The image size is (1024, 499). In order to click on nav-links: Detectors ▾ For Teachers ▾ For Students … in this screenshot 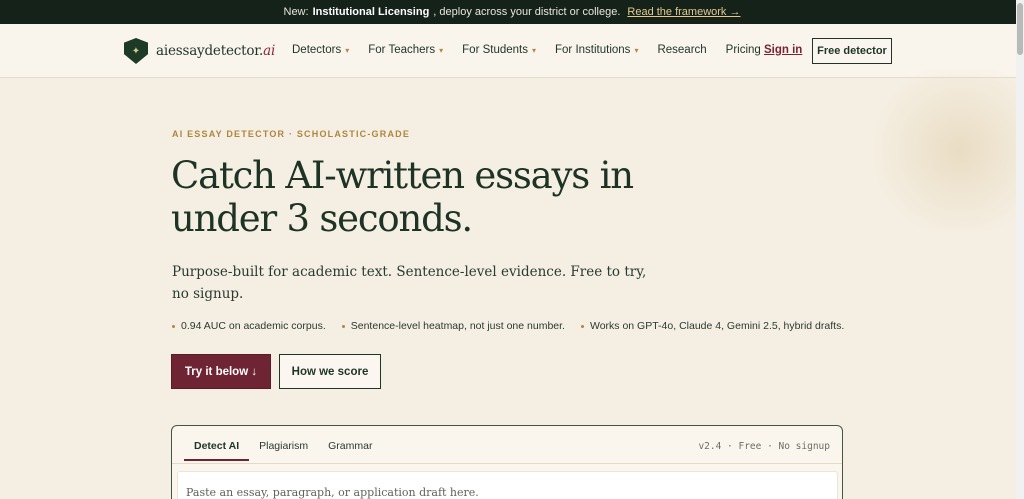, I will do `click(526, 50)`.